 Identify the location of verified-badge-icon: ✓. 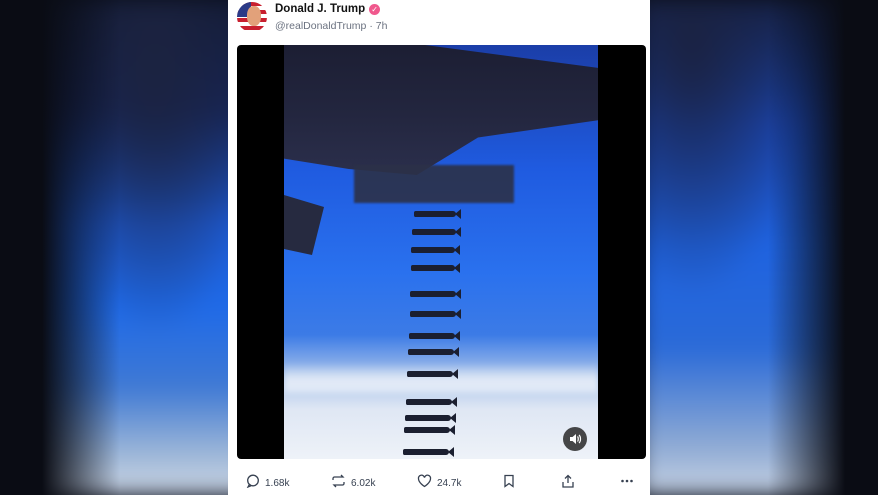
(375, 9).